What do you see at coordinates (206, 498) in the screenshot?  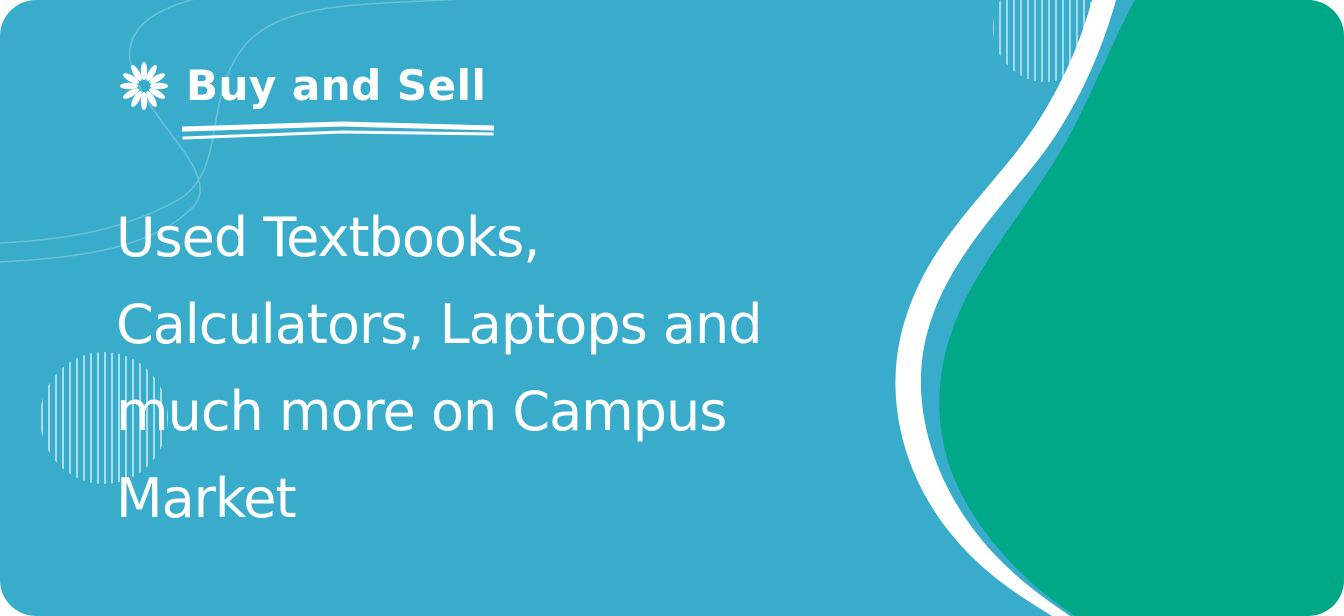 I see `headline-line-4: Market` at bounding box center [206, 498].